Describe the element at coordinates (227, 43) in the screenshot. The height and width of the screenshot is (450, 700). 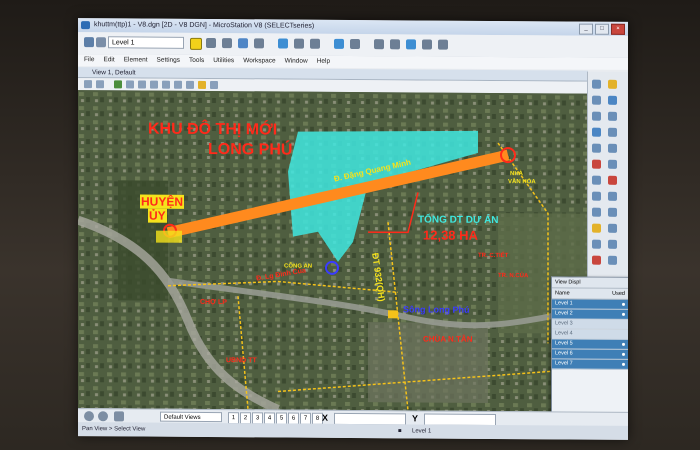
I see `line-weight-icon` at that location.